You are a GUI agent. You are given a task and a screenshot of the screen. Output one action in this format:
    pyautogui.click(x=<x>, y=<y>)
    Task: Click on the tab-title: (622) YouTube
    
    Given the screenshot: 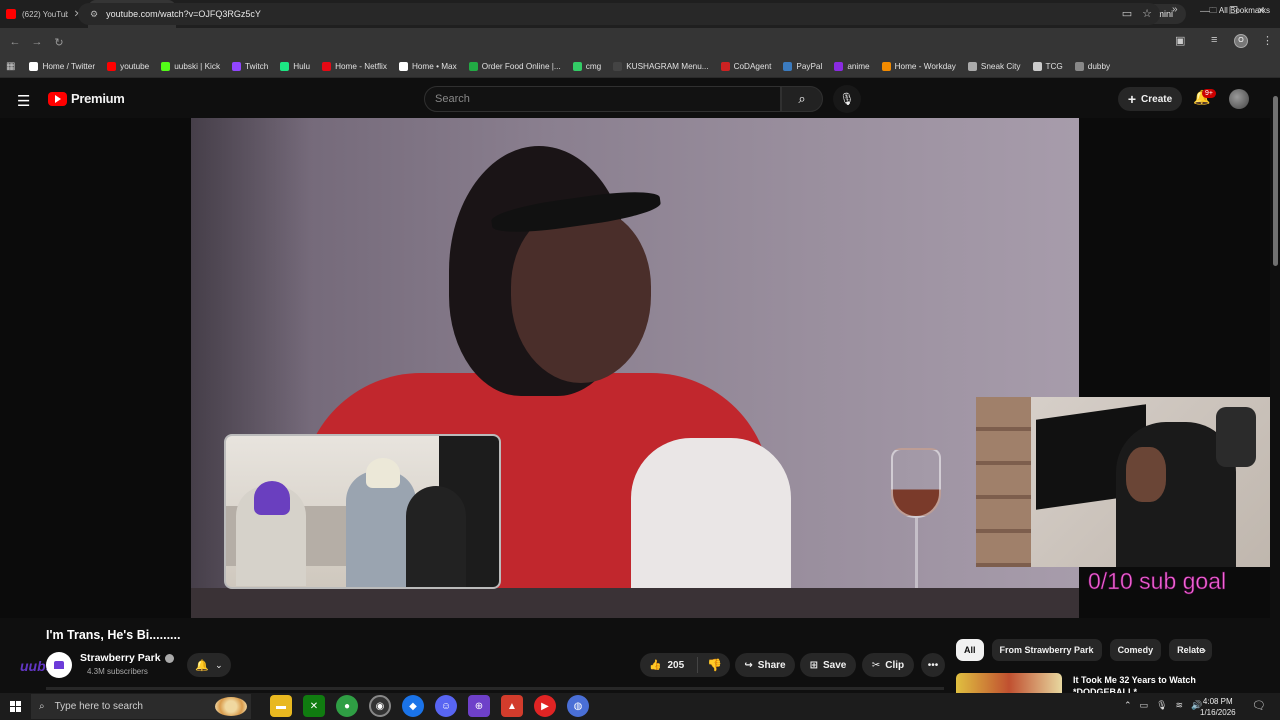 What is the action you would take?
    pyautogui.click(x=45, y=14)
    